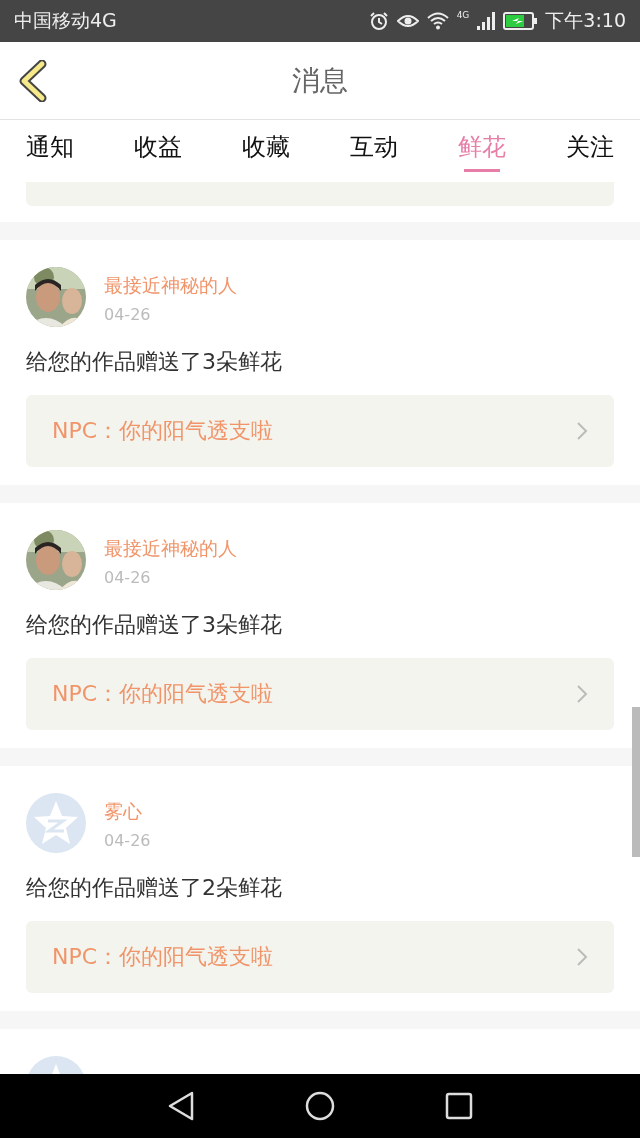  I want to click on back-icon, so click(33, 81).